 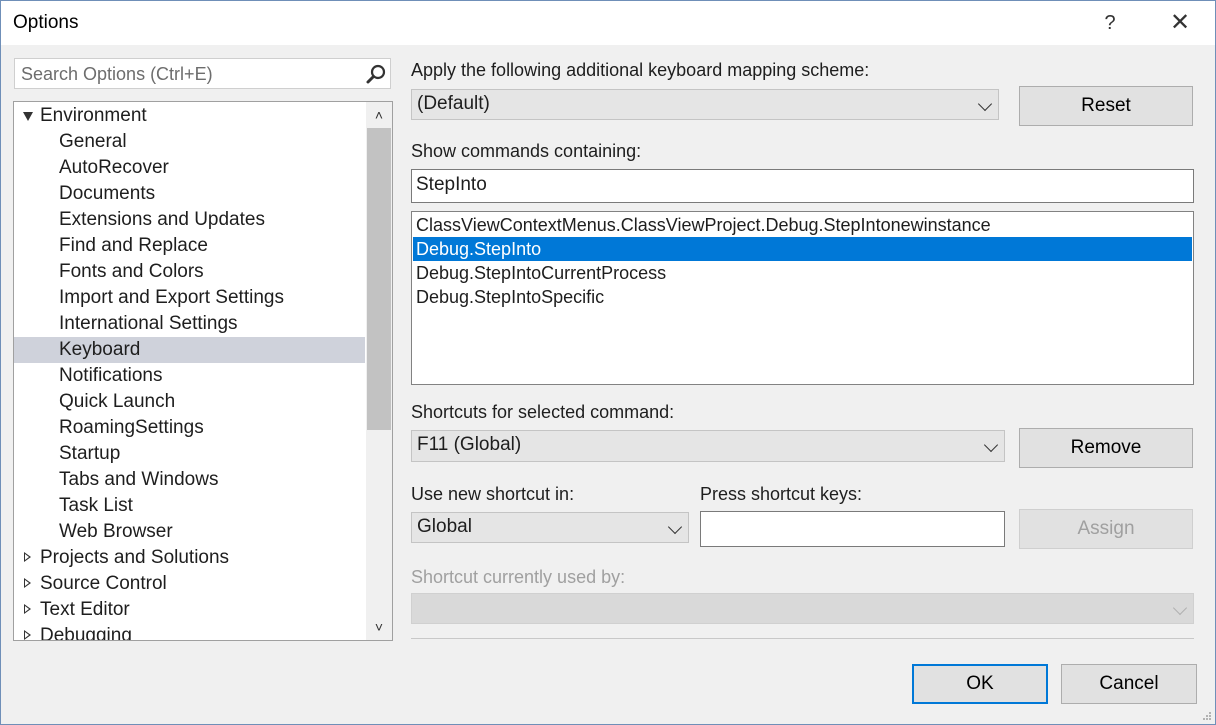 What do you see at coordinates (1106, 448) in the screenshot?
I see `remove-button: Remove` at bounding box center [1106, 448].